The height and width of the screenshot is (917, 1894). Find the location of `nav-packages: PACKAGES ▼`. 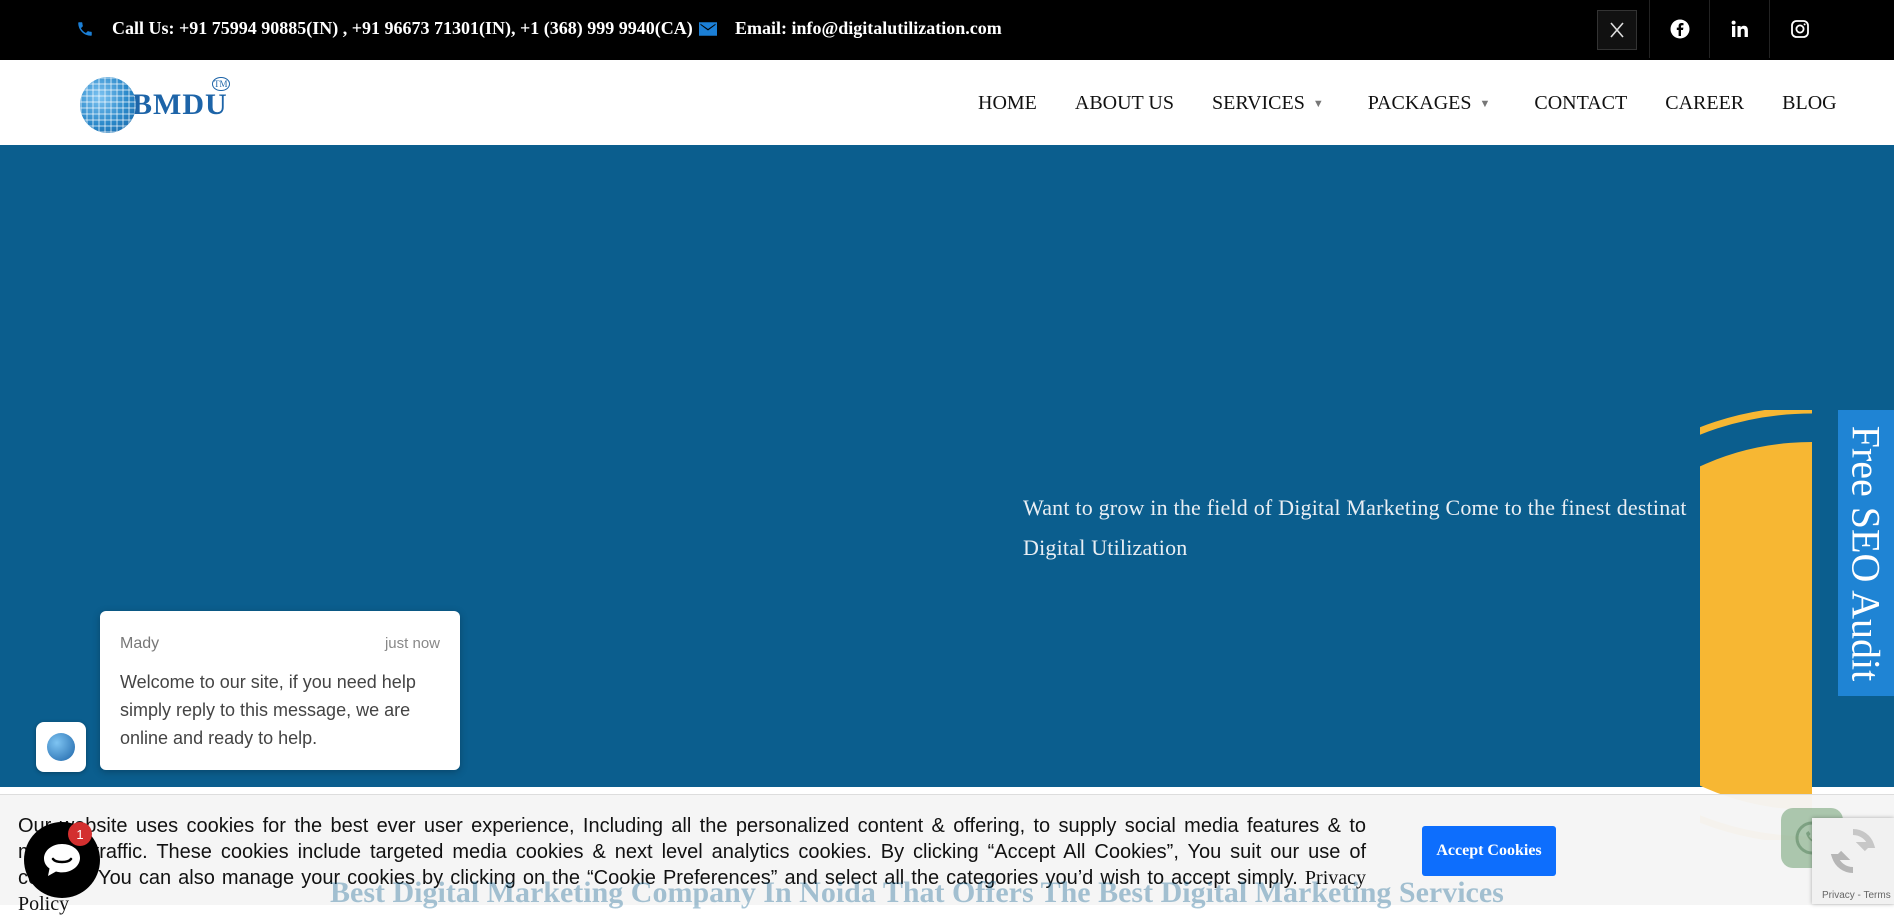

nav-packages: PACKAGES ▼ is located at coordinates (1429, 103).